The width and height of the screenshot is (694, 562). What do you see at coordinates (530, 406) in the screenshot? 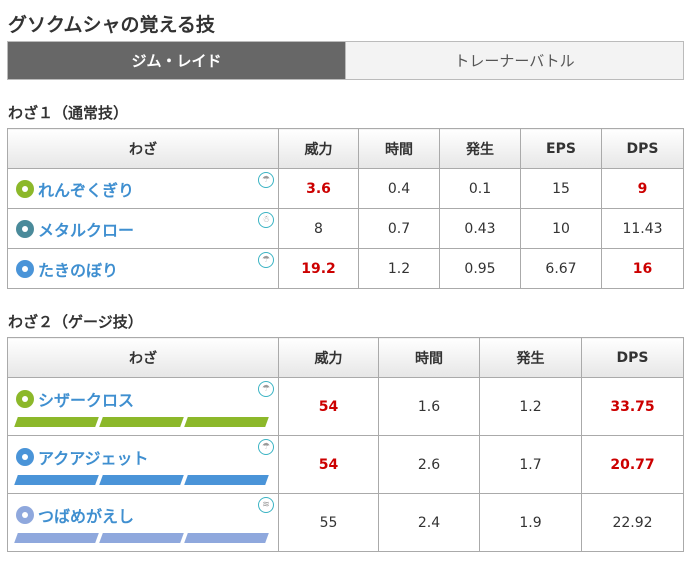
I see `onset-cell: 1.2` at bounding box center [530, 406].